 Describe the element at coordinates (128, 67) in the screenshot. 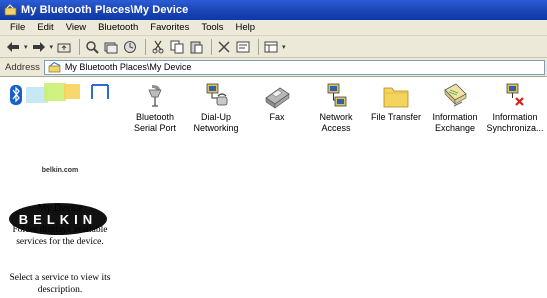

I see `address-value: My Bluetooth Places\My Device` at that location.